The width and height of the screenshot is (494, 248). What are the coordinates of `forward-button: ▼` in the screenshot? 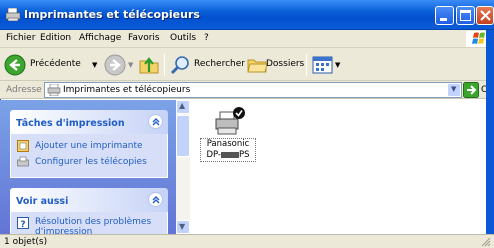 It's located at (119, 65).